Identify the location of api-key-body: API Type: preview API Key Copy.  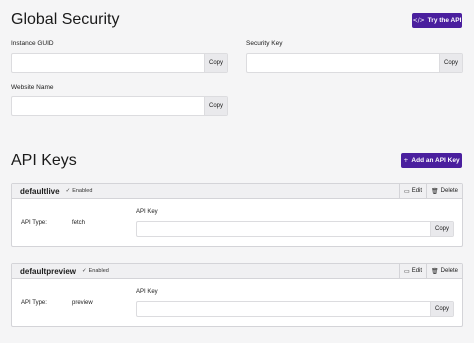
(237, 302).